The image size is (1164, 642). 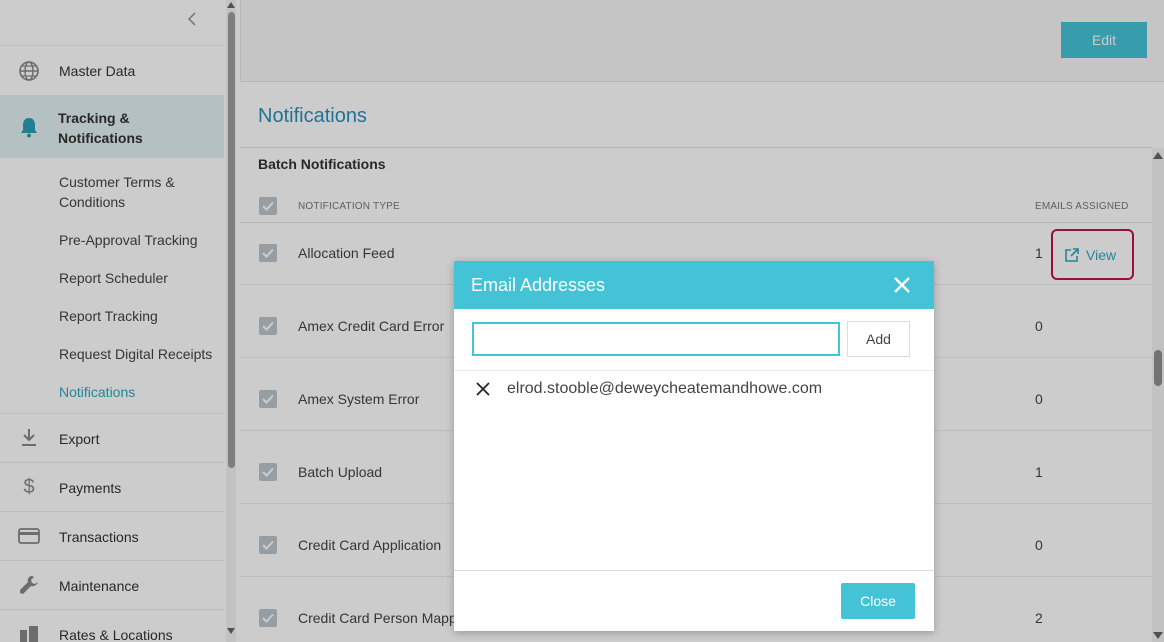 I want to click on add-email-button: Add, so click(x=878, y=339).